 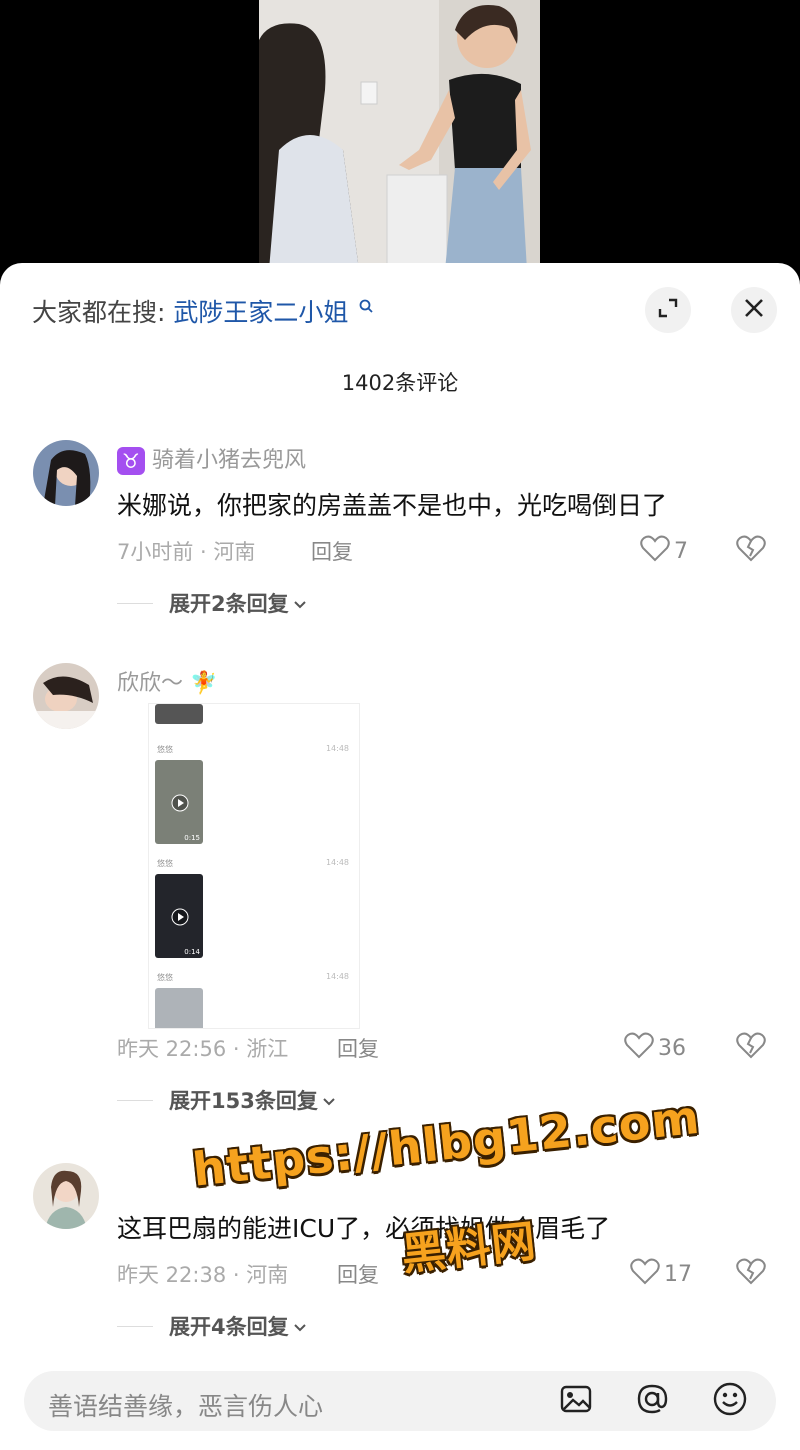 What do you see at coordinates (229, 604) in the screenshot?
I see `expand-replies-label: 展开2条回复` at bounding box center [229, 604].